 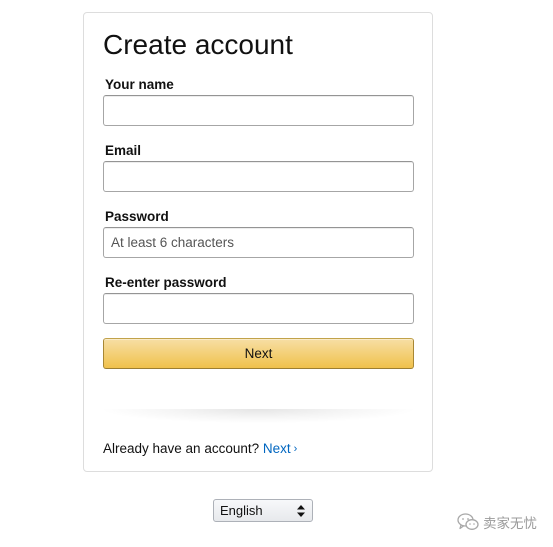 I want to click on page-title: Create account, so click(x=198, y=44).